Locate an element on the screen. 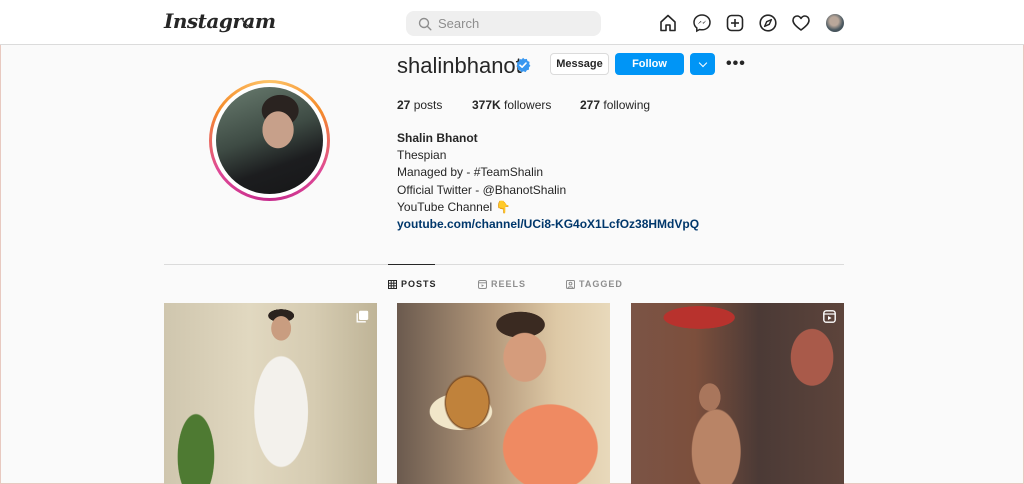  instagram-logo: Instagram is located at coordinates (220, 21).